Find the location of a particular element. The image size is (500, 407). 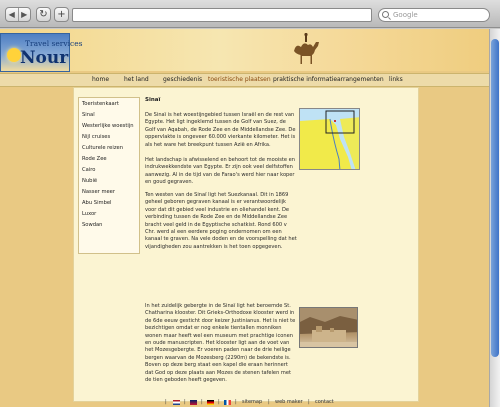

forward-icon: ▶ is located at coordinates (25, 14).